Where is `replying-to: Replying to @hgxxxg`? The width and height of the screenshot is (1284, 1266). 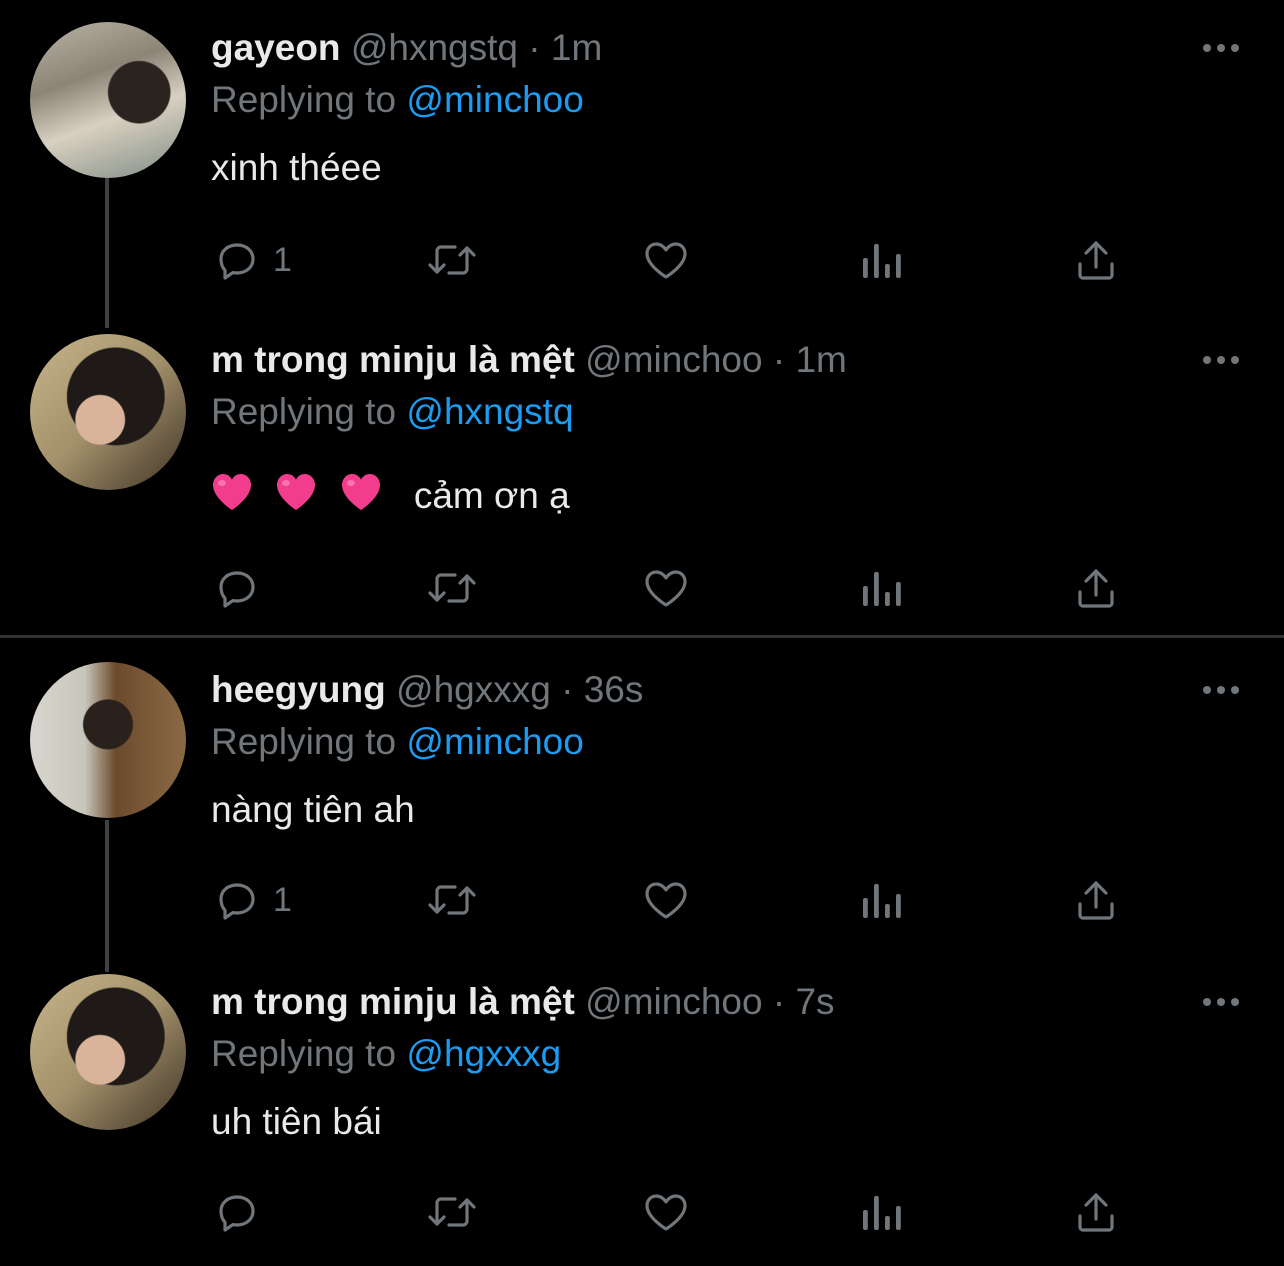 replying-to: Replying to @hgxxxg is located at coordinates (386, 1054).